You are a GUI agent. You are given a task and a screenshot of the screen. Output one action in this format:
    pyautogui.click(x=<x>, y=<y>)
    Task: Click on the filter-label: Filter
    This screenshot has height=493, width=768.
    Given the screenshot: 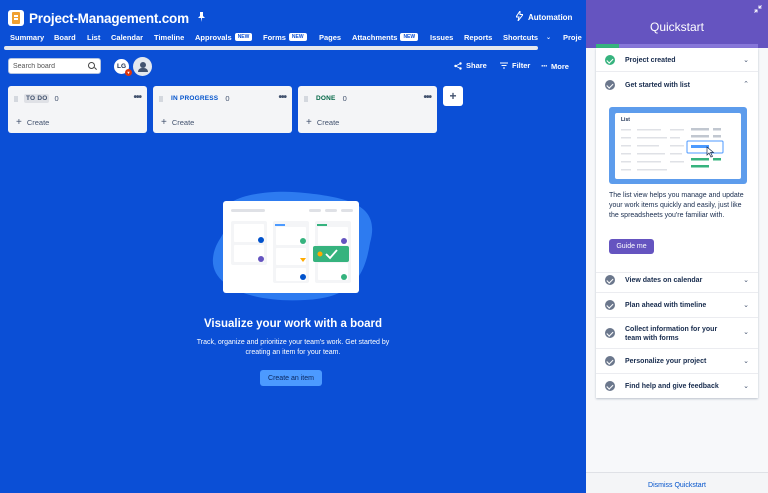 What is the action you would take?
    pyautogui.click(x=521, y=65)
    